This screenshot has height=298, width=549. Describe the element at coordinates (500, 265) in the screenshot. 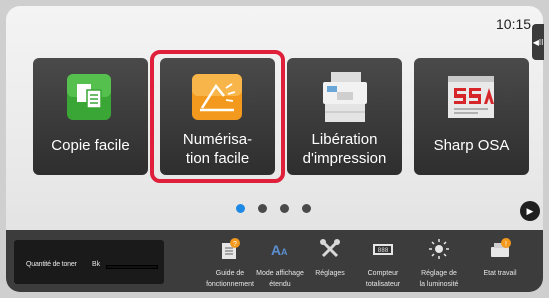

I see `job-status-button: ! Etat travail` at that location.